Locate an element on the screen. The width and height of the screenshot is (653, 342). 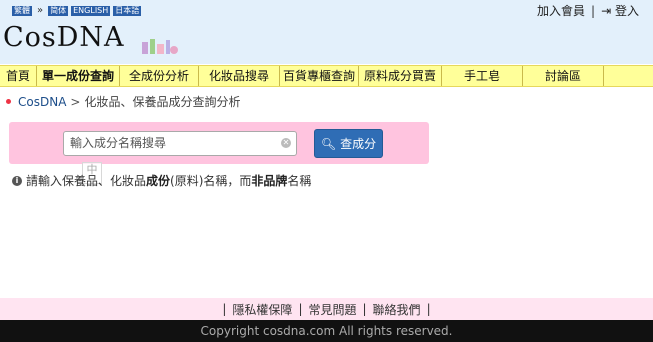
nav-counter-search: 百貨專櫃查詢 is located at coordinates (319, 76).